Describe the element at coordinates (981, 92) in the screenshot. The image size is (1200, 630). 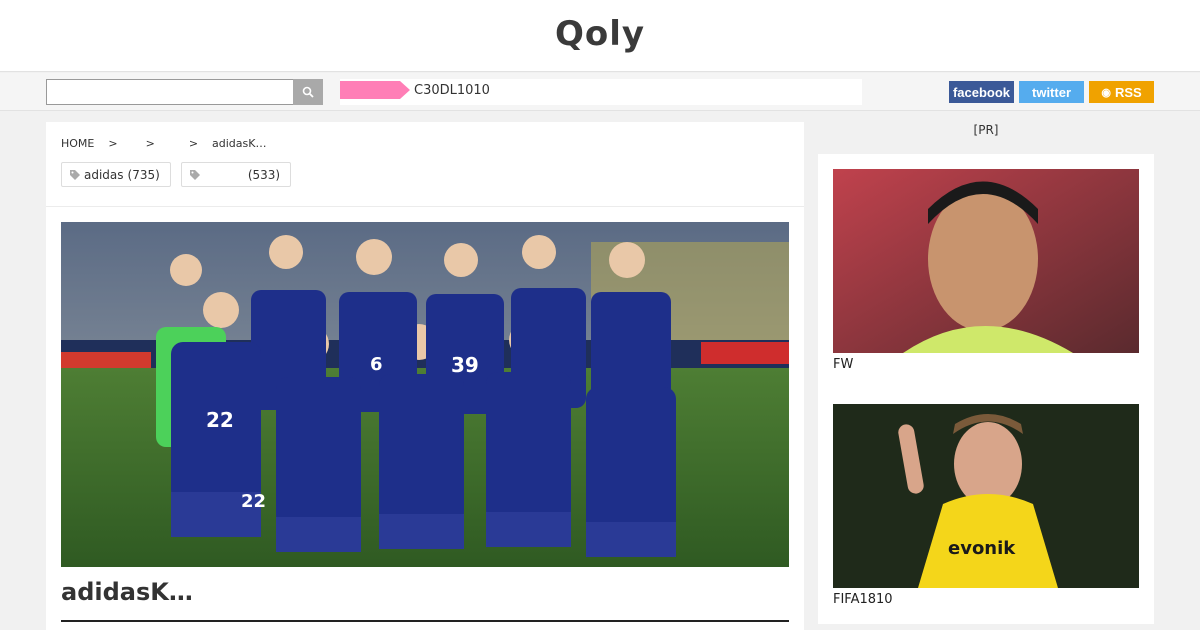
I see `facebook-button: facebook` at that location.